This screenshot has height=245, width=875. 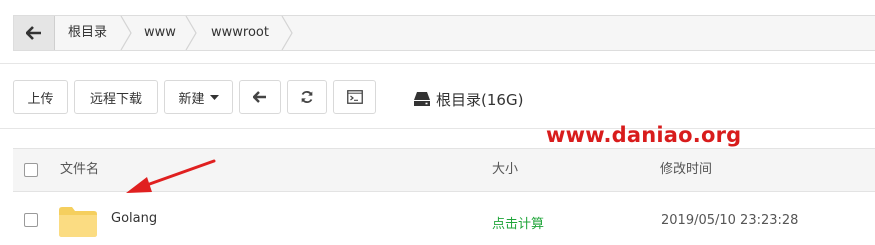 What do you see at coordinates (171, 176) in the screenshot?
I see `annotation-arrow` at bounding box center [171, 176].